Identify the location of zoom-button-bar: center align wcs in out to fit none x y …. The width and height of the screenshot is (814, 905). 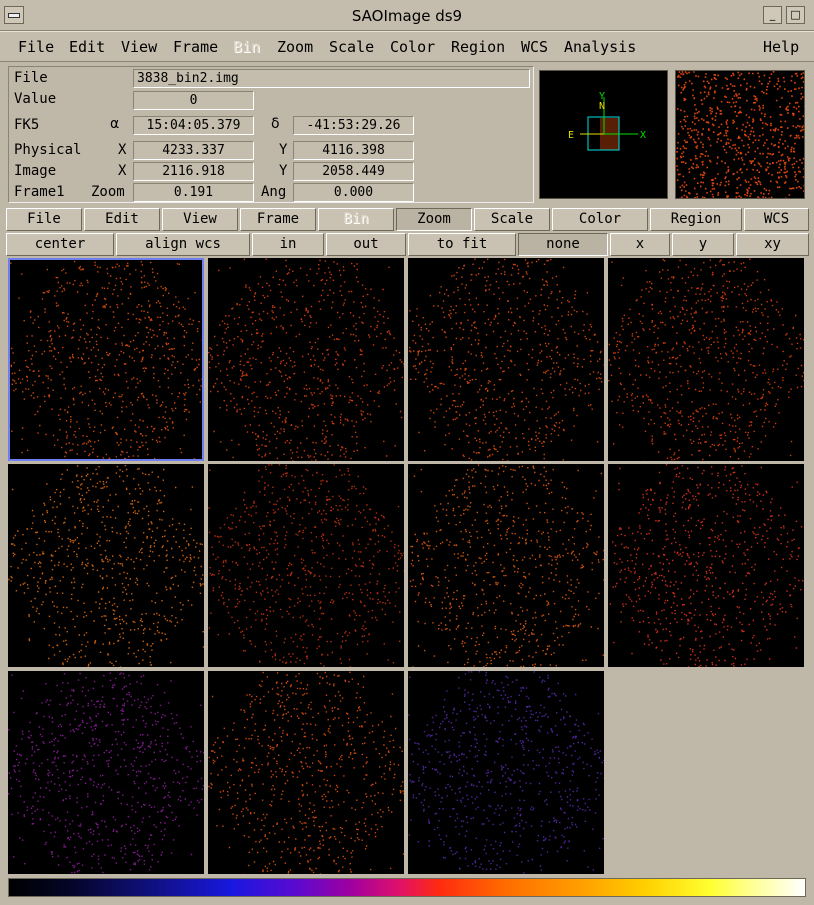
(407, 245).